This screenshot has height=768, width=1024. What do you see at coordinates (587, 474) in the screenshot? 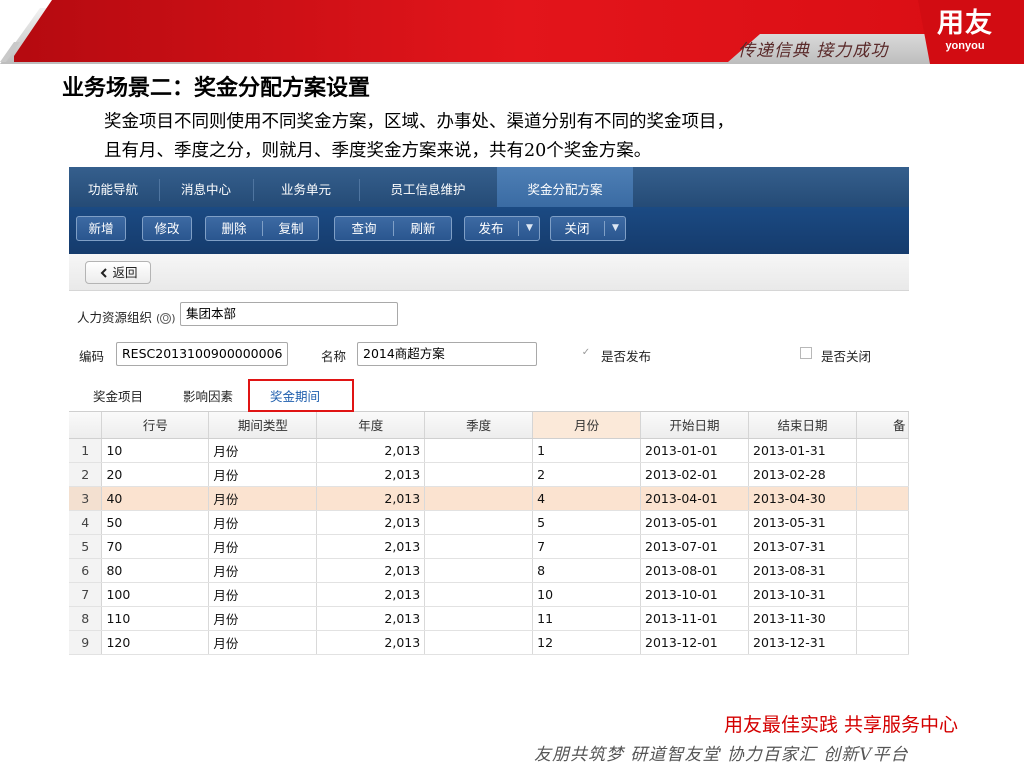
I see `cell-month: 2` at bounding box center [587, 474].